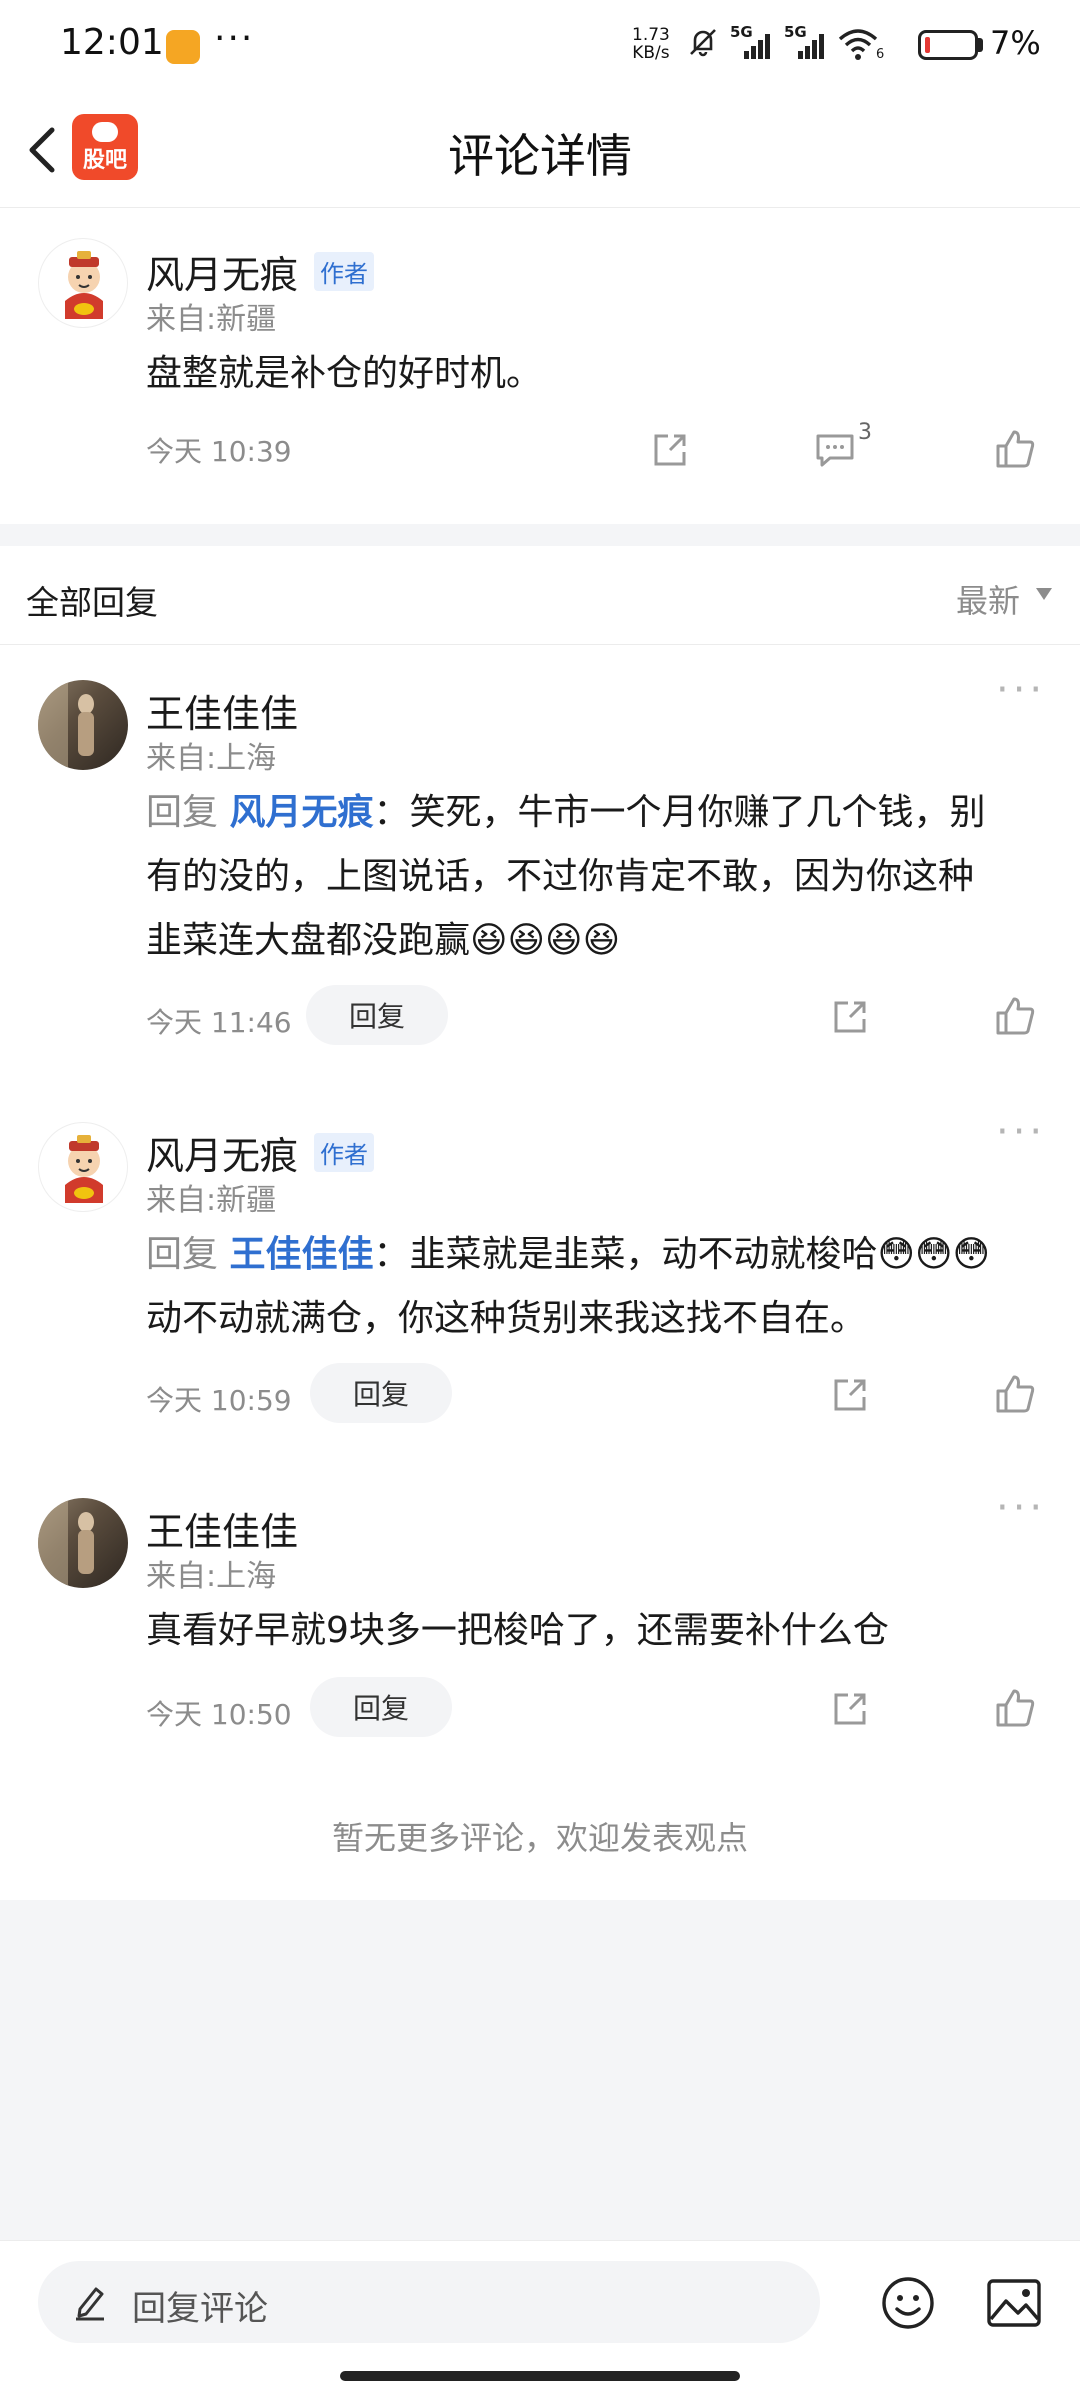 This screenshot has width=1080, height=2401. What do you see at coordinates (703, 44) in the screenshot?
I see `mute-bell-icon` at bounding box center [703, 44].